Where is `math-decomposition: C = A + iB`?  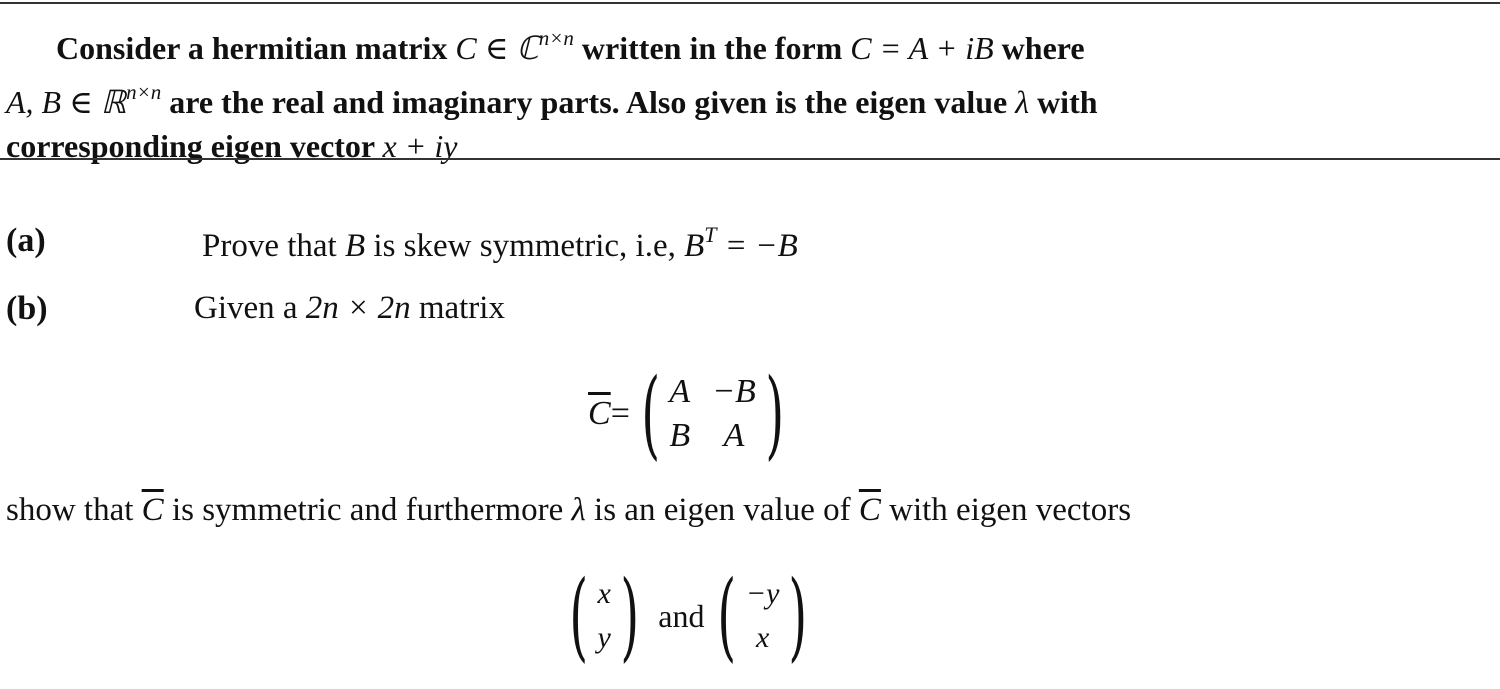
math-decomposition: C = A + iB is located at coordinates (922, 48).